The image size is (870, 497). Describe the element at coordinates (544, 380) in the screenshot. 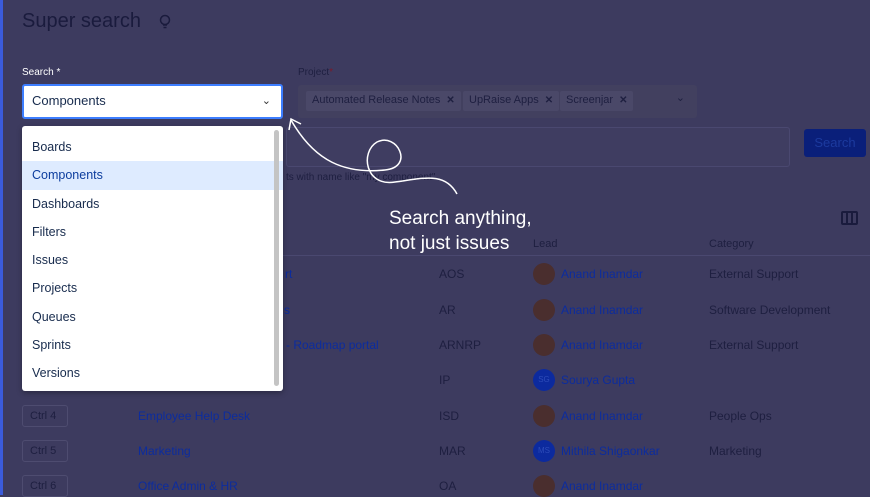

I see `avatar: SG` at that location.